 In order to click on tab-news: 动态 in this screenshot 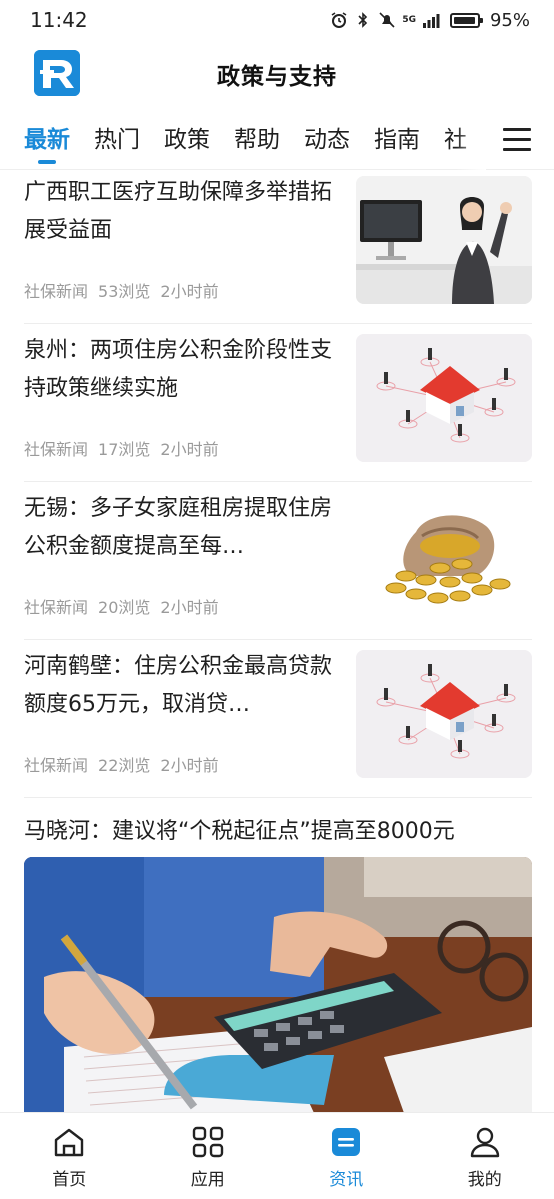, I will do `click(327, 140)`.